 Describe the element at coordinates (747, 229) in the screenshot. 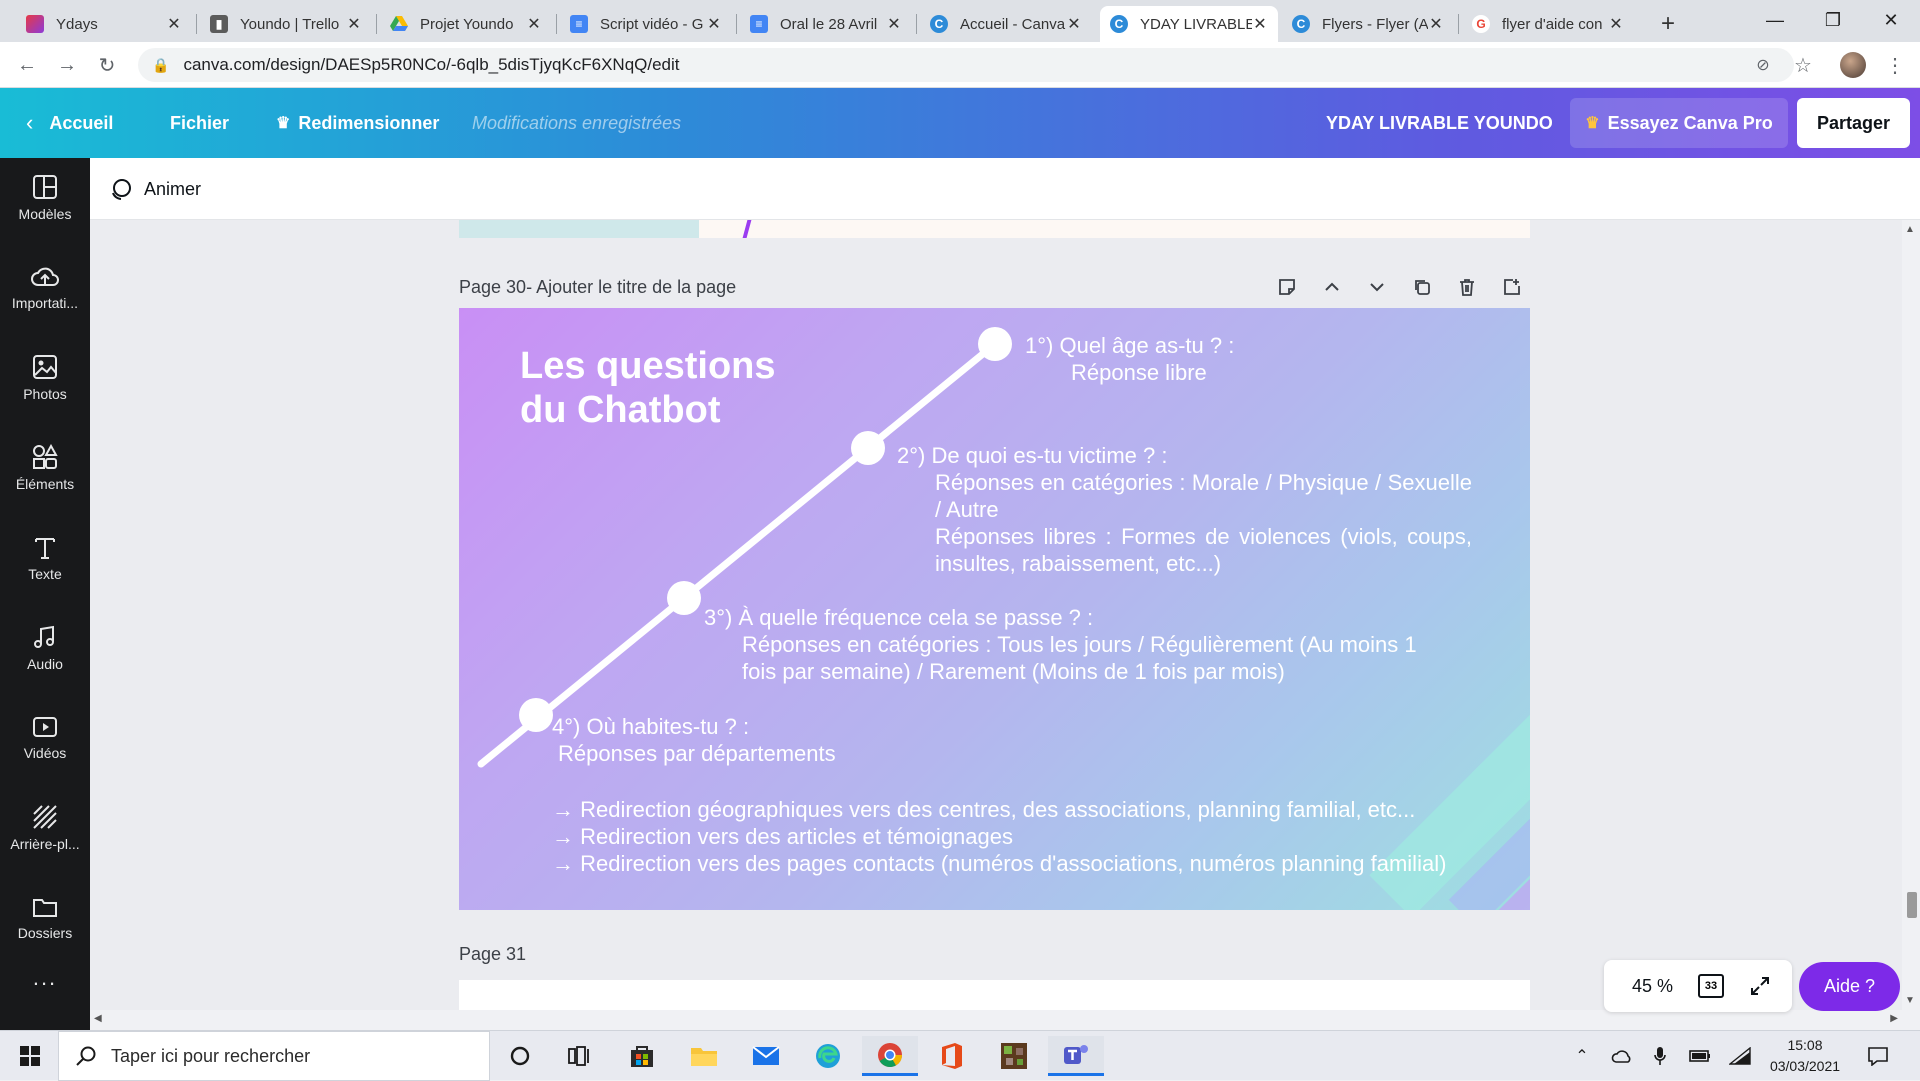

I see `page-decoration` at that location.